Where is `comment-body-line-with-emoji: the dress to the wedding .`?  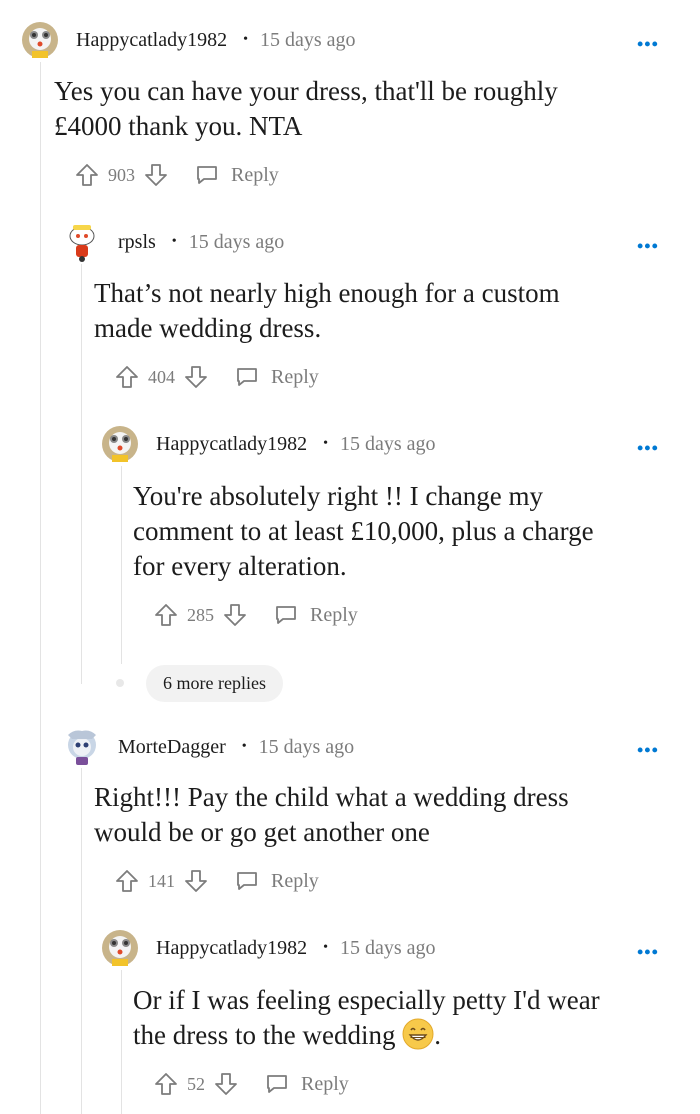 comment-body-line-with-emoji: the dress to the wedding . is located at coordinates (366, 1035).